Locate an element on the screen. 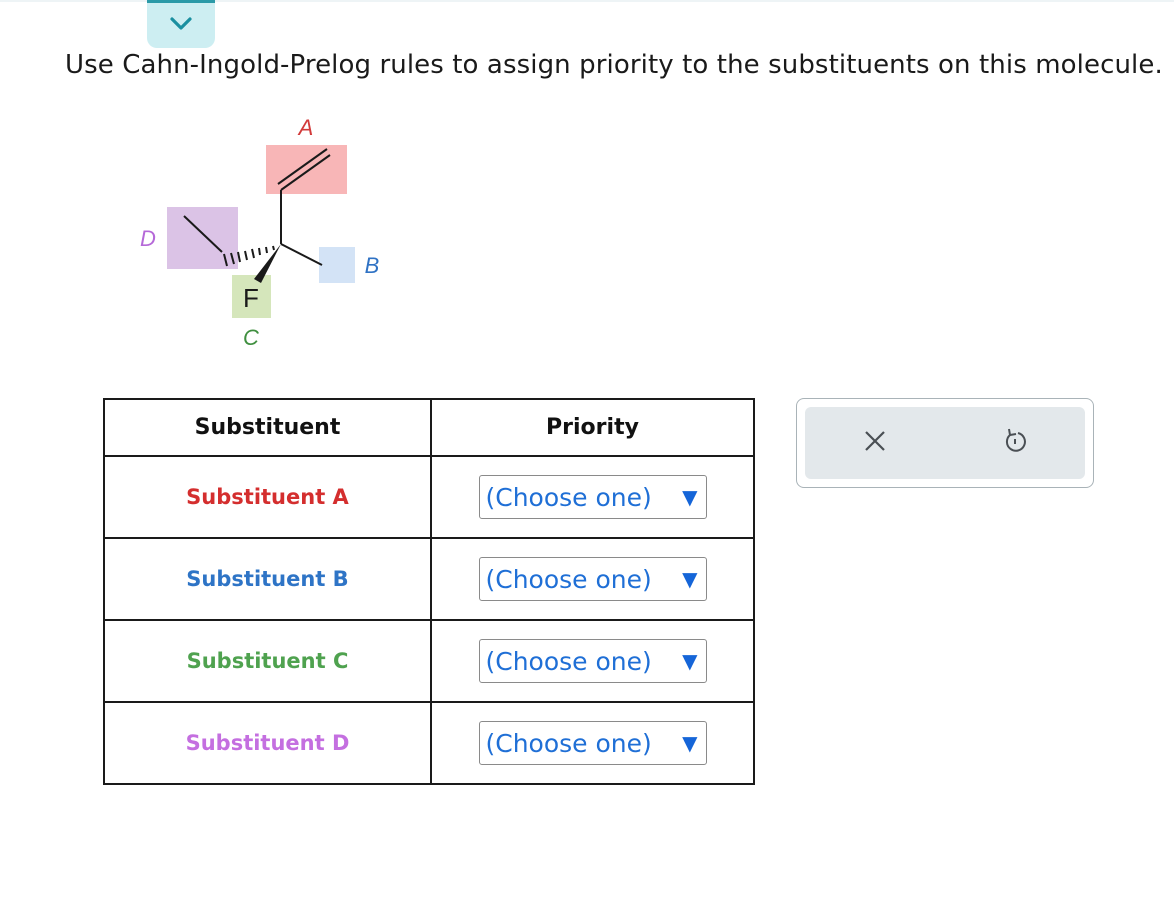  substituent-a-label: Substituent A is located at coordinates (267, 497).